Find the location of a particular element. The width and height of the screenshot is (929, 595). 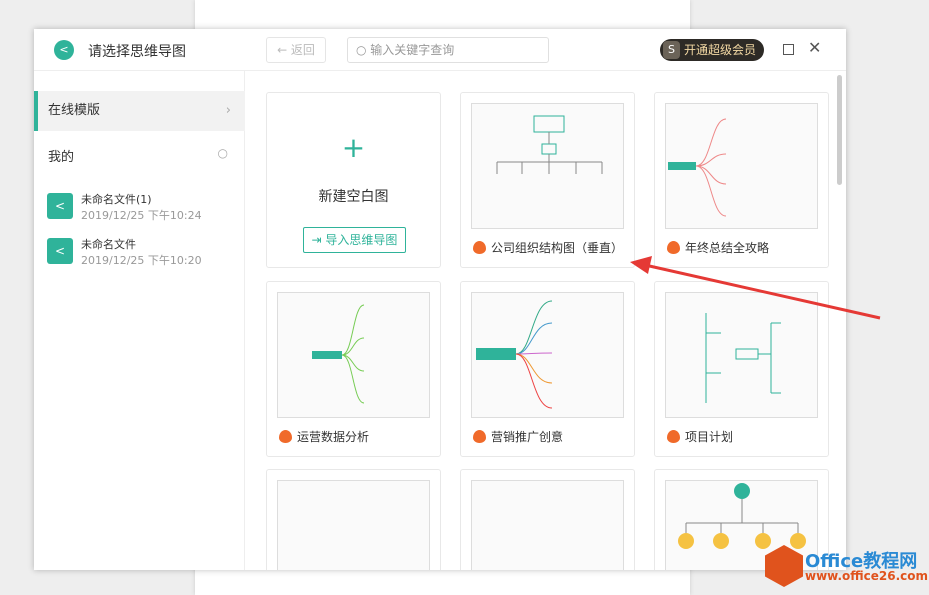

watermark-url: www.office26.com is located at coordinates (867, 576).